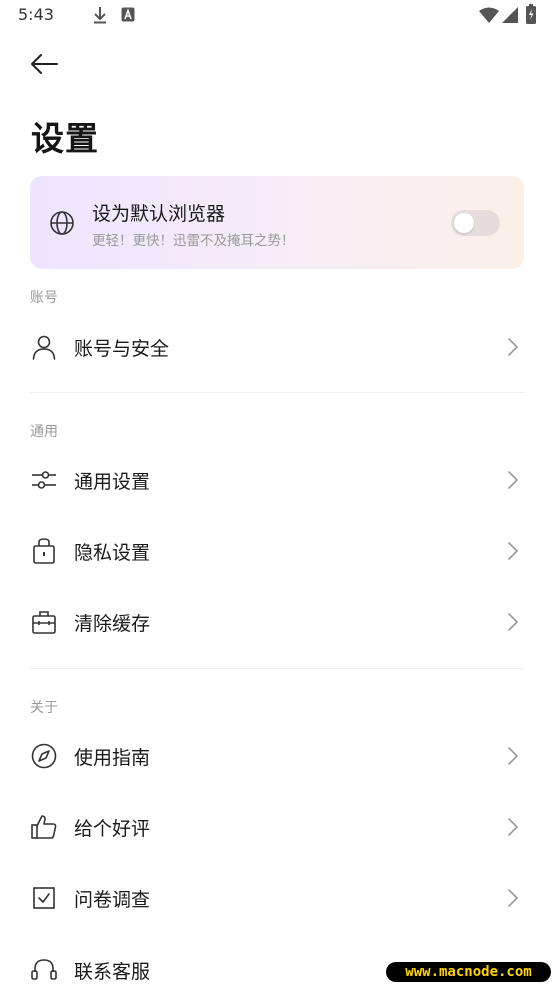 This screenshot has width=554, height=998. What do you see at coordinates (277, 756) in the screenshot?
I see `settings-item-user-guide: 使用指南` at bounding box center [277, 756].